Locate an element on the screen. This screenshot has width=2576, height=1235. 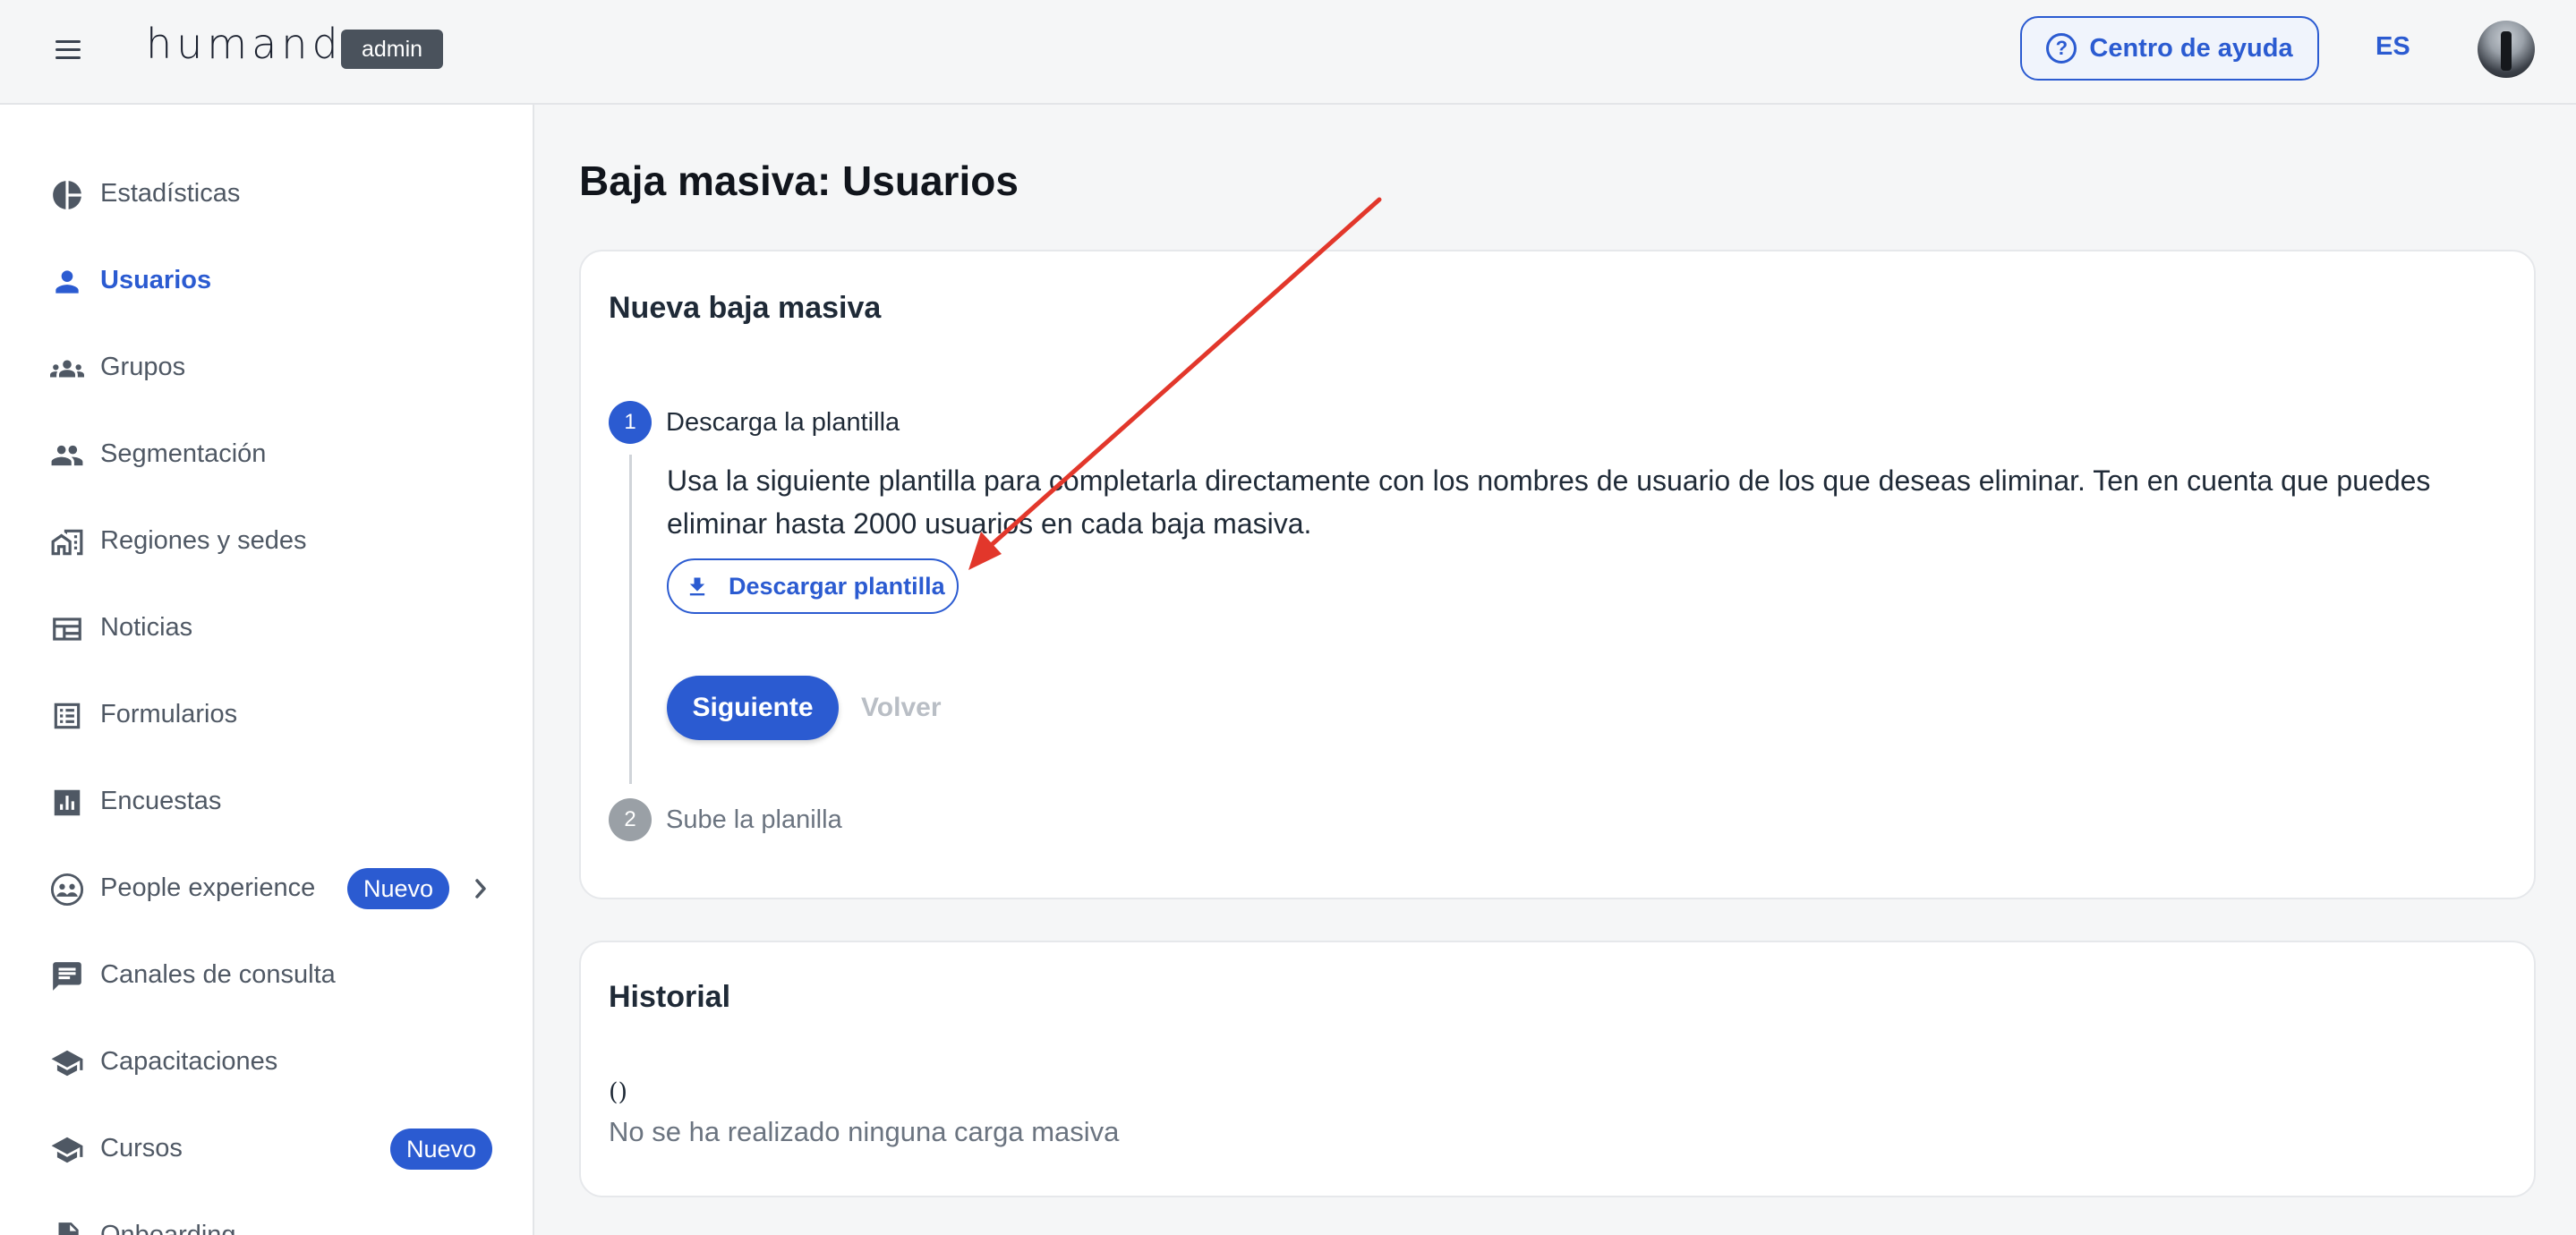
sidebar-item-label: Capacitaciones is located at coordinates (189, 1062).